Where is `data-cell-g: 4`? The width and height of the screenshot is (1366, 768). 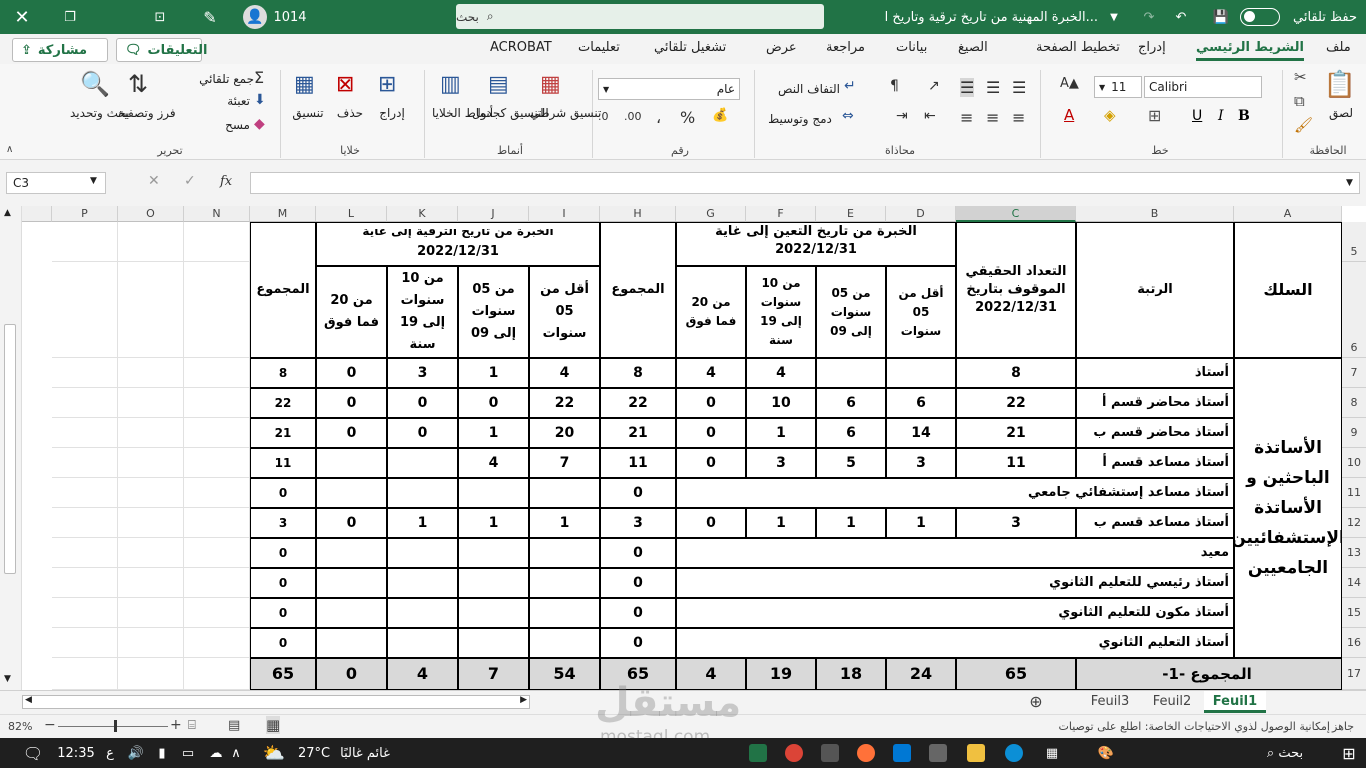
data-cell-g: 4 is located at coordinates (711, 373).